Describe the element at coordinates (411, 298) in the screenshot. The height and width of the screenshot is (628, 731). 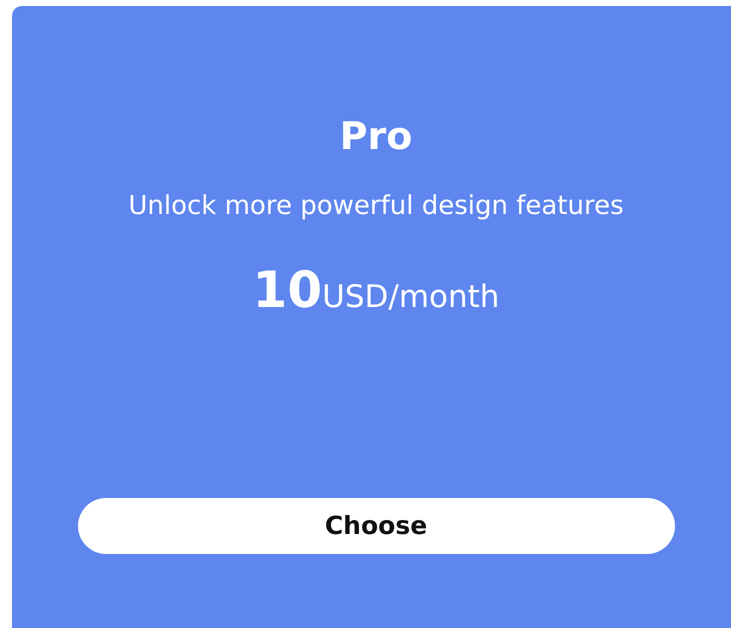
I see `price-unit: USD/month` at that location.